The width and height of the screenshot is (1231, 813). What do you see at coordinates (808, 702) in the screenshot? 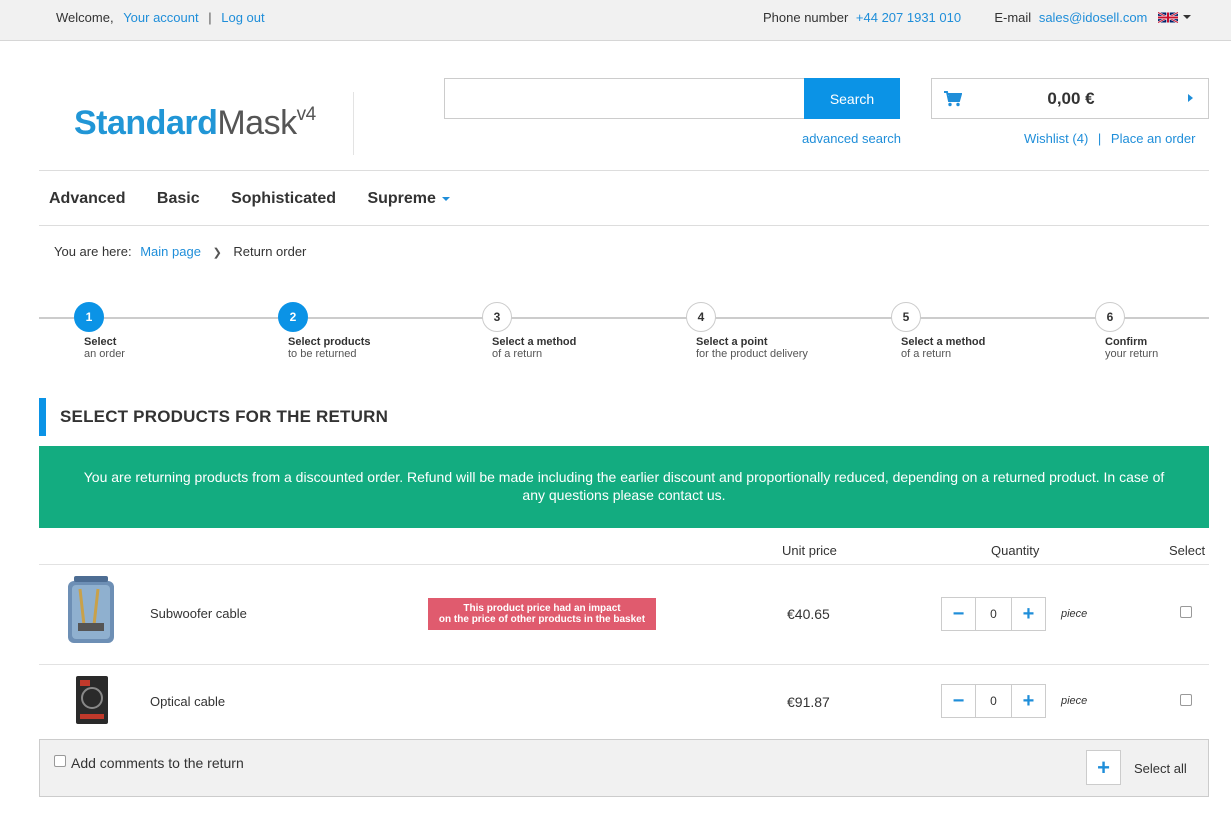
I see `unit-price: €91.87` at bounding box center [808, 702].